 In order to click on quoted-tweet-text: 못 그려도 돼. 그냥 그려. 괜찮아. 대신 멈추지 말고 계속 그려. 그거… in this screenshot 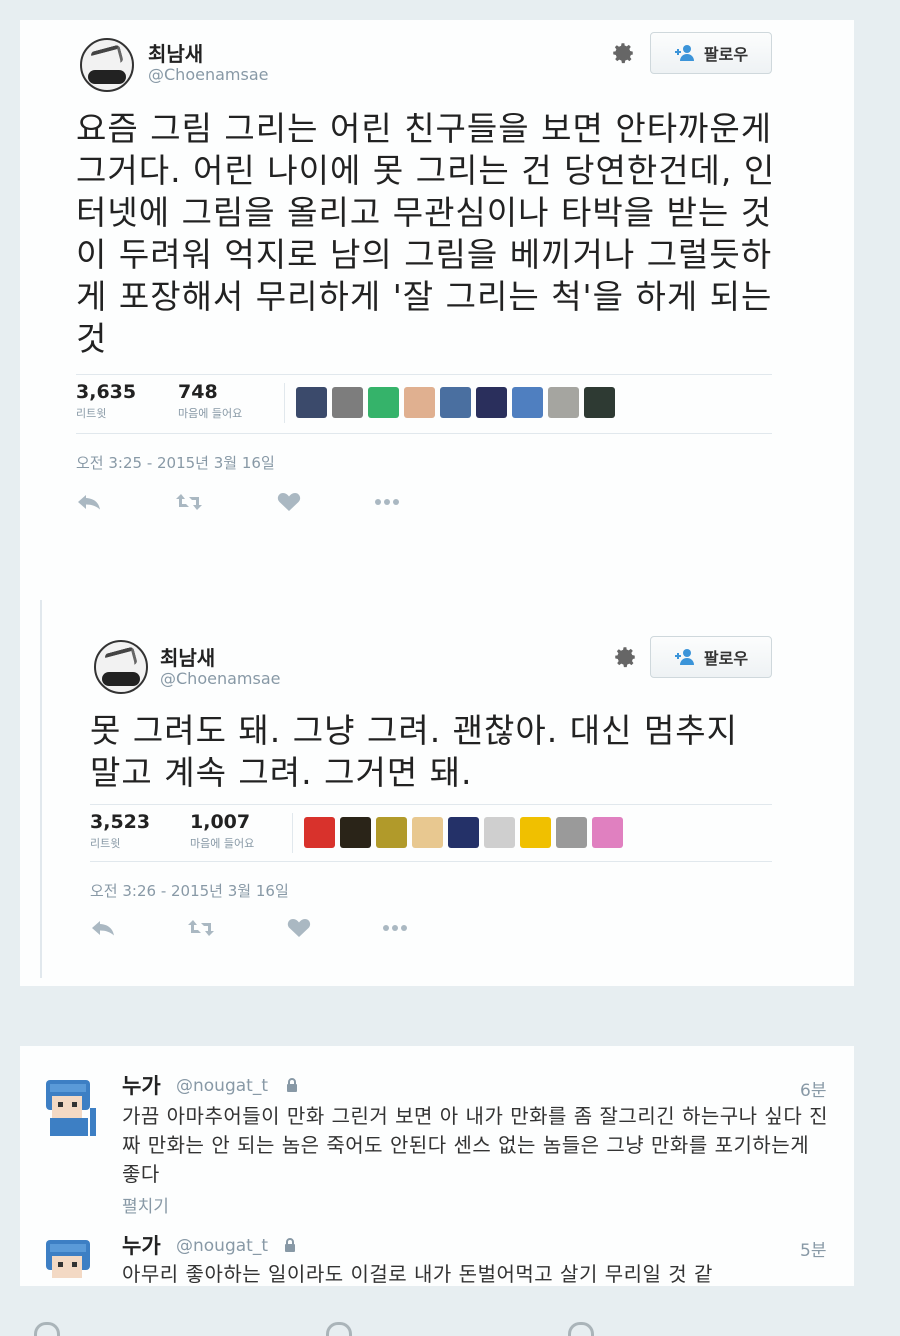, I will do `click(414, 751)`.